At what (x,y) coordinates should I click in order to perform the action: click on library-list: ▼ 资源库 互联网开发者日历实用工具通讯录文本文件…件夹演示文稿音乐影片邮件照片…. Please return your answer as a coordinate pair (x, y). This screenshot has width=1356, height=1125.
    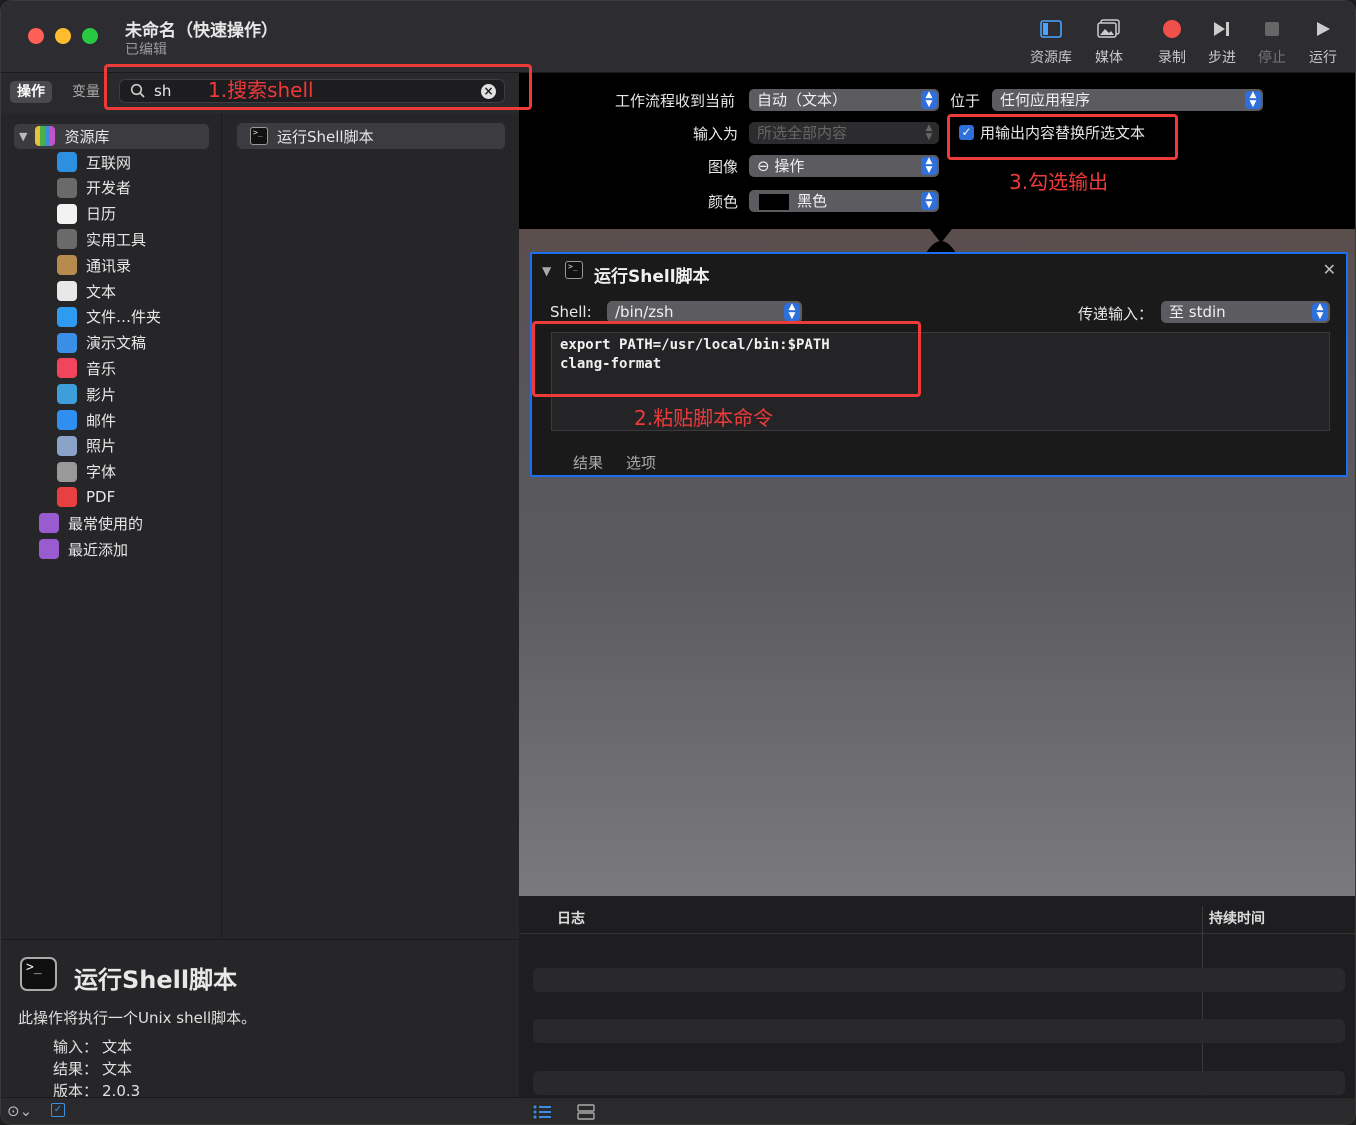
    Looking at the image, I should click on (111, 526).